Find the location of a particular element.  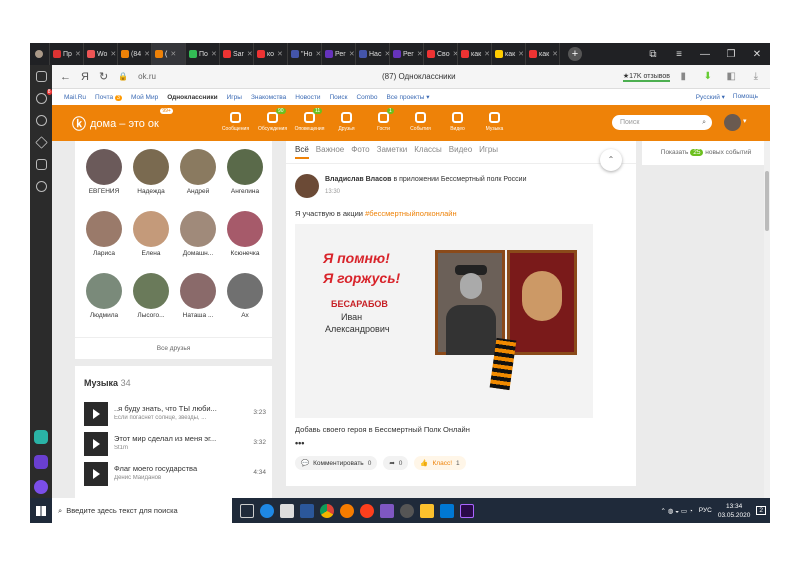

feed-tab: Игры is located at coordinates (488, 152).